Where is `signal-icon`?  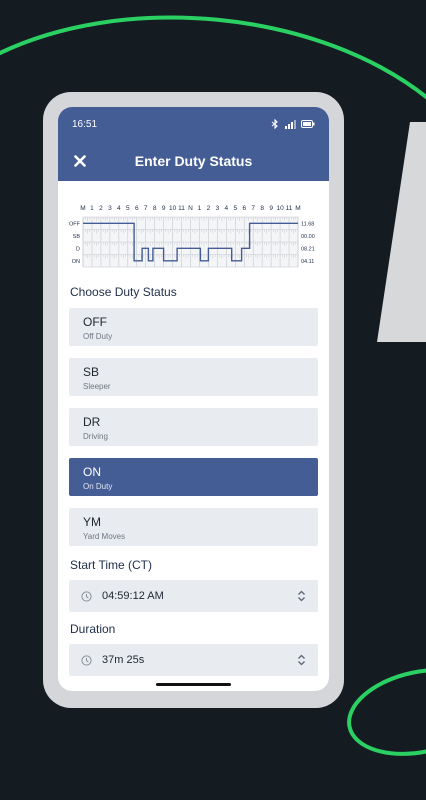 signal-icon is located at coordinates (290, 124).